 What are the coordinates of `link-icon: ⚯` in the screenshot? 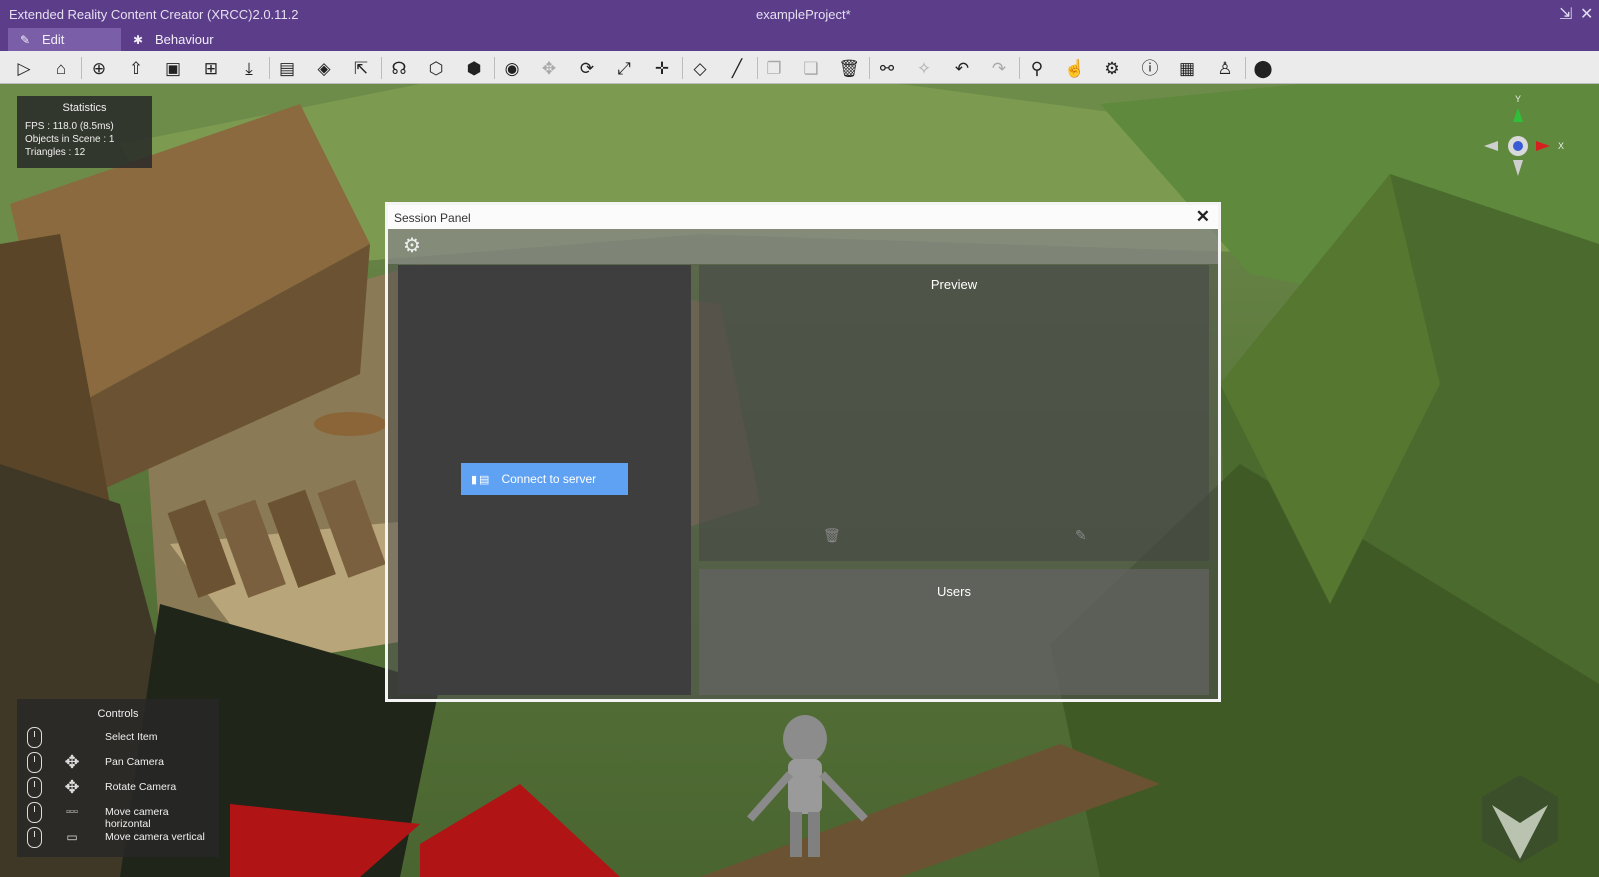 It's located at (887, 68).